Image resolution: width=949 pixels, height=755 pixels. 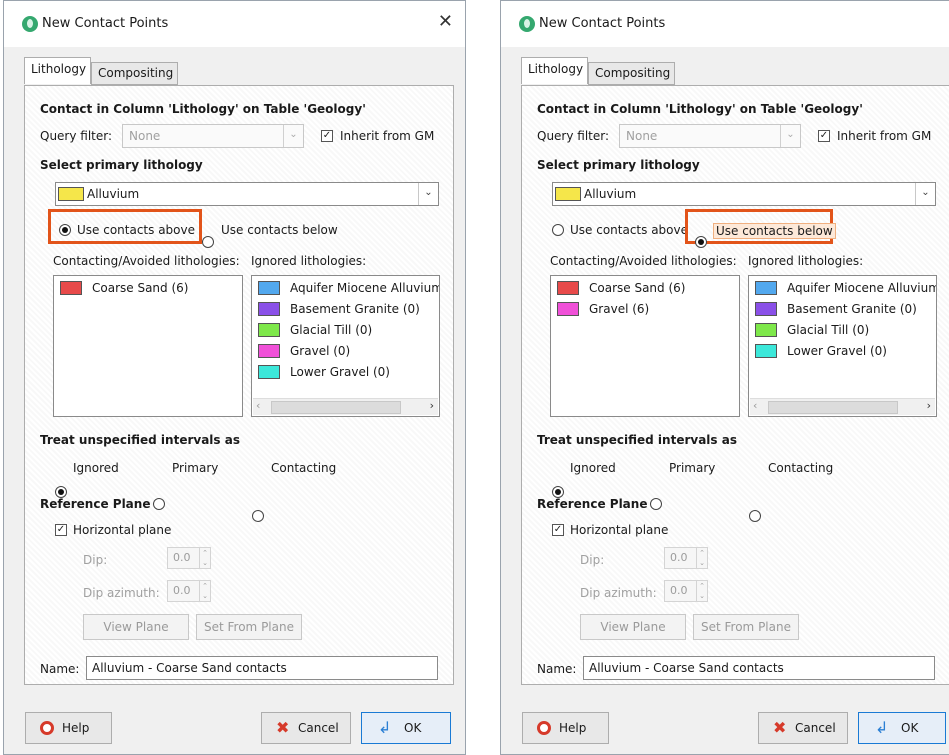 I want to click on title-bar: New Contact Points ✕, so click(x=234, y=24).